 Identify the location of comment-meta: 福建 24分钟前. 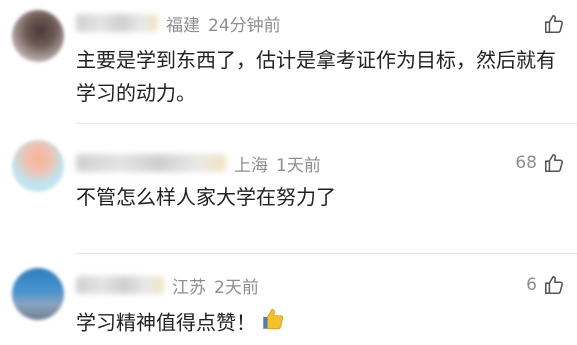
(178, 23).